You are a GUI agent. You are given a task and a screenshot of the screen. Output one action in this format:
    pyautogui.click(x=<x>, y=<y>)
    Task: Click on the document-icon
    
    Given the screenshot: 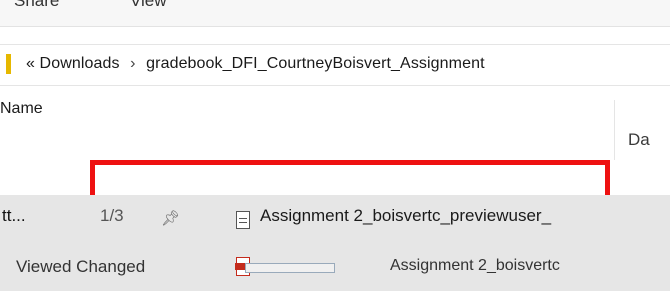 What is the action you would take?
    pyautogui.click(x=243, y=220)
    